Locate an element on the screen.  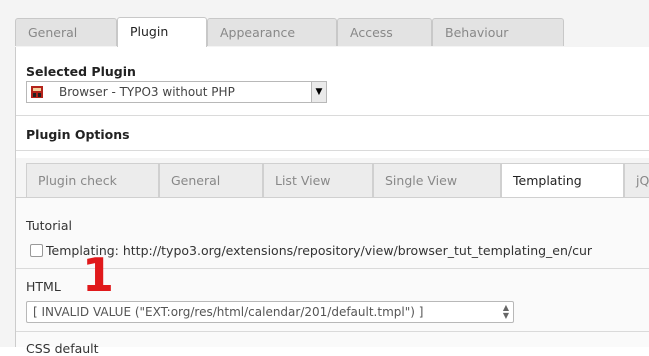
plugin-icon is located at coordinates (37, 92).